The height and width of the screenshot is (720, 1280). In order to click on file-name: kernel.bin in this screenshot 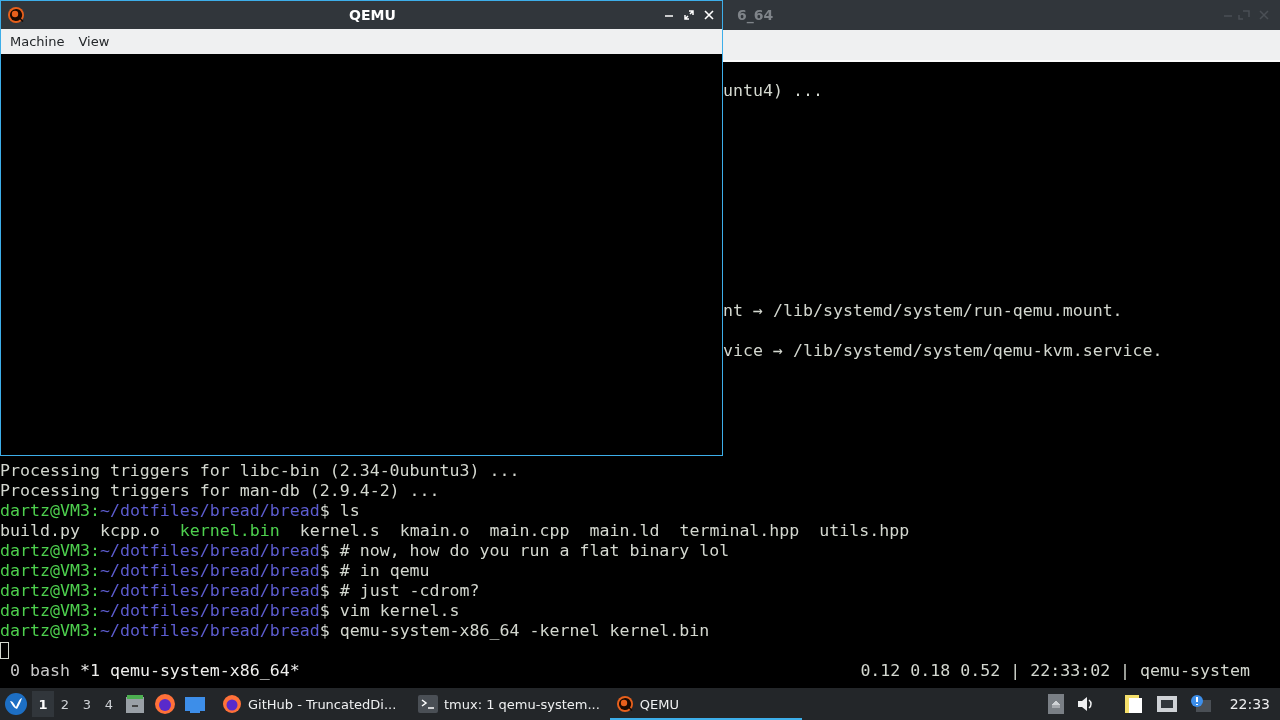, I will do `click(229, 530)`.